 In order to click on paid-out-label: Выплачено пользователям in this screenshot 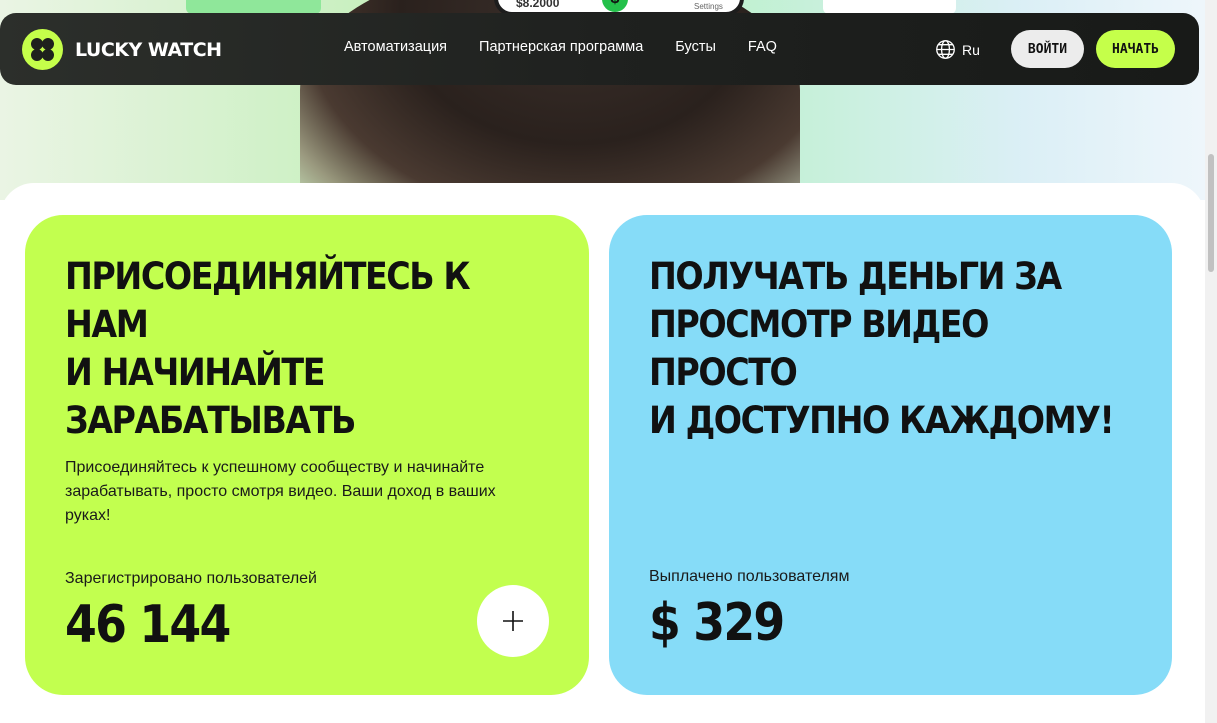, I will do `click(749, 576)`.